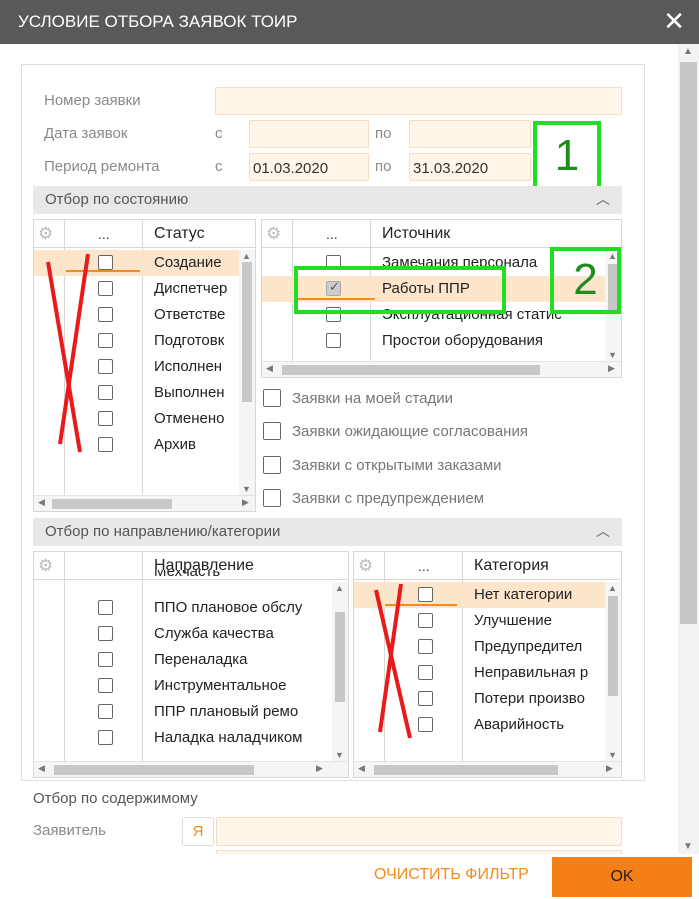  Describe the element at coordinates (622, 877) in the screenshot. I see `ok-button: OK` at that location.